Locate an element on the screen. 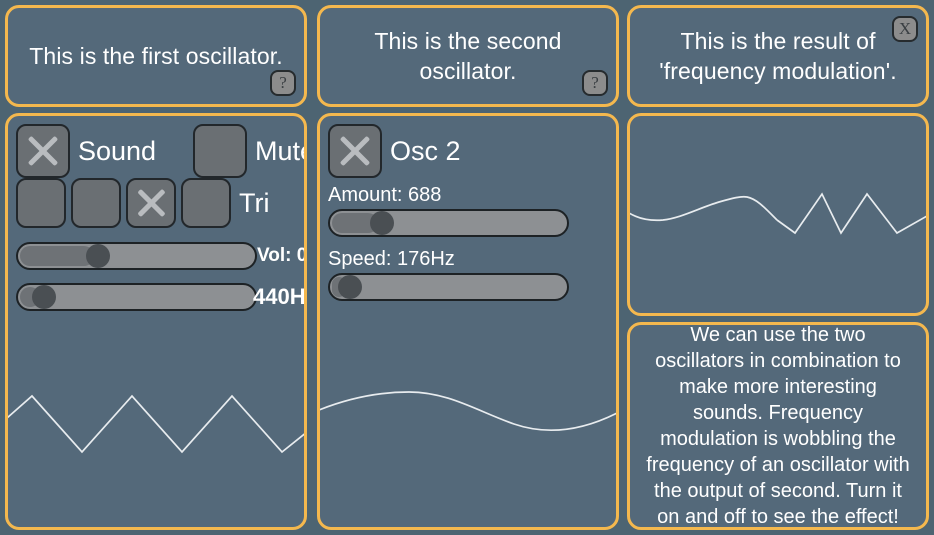  mute-checkbox is located at coordinates (220, 151).